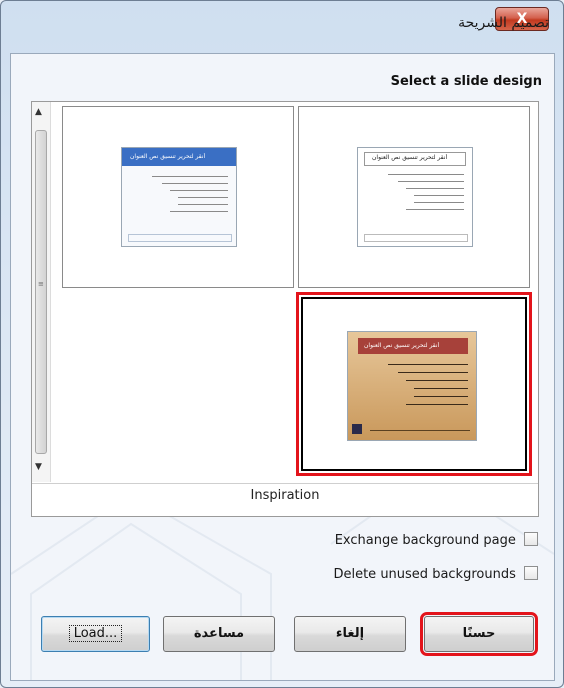 The height and width of the screenshot is (688, 564). What do you see at coordinates (285, 495) in the screenshot?
I see `selected-design-name: Inspiration` at bounding box center [285, 495].